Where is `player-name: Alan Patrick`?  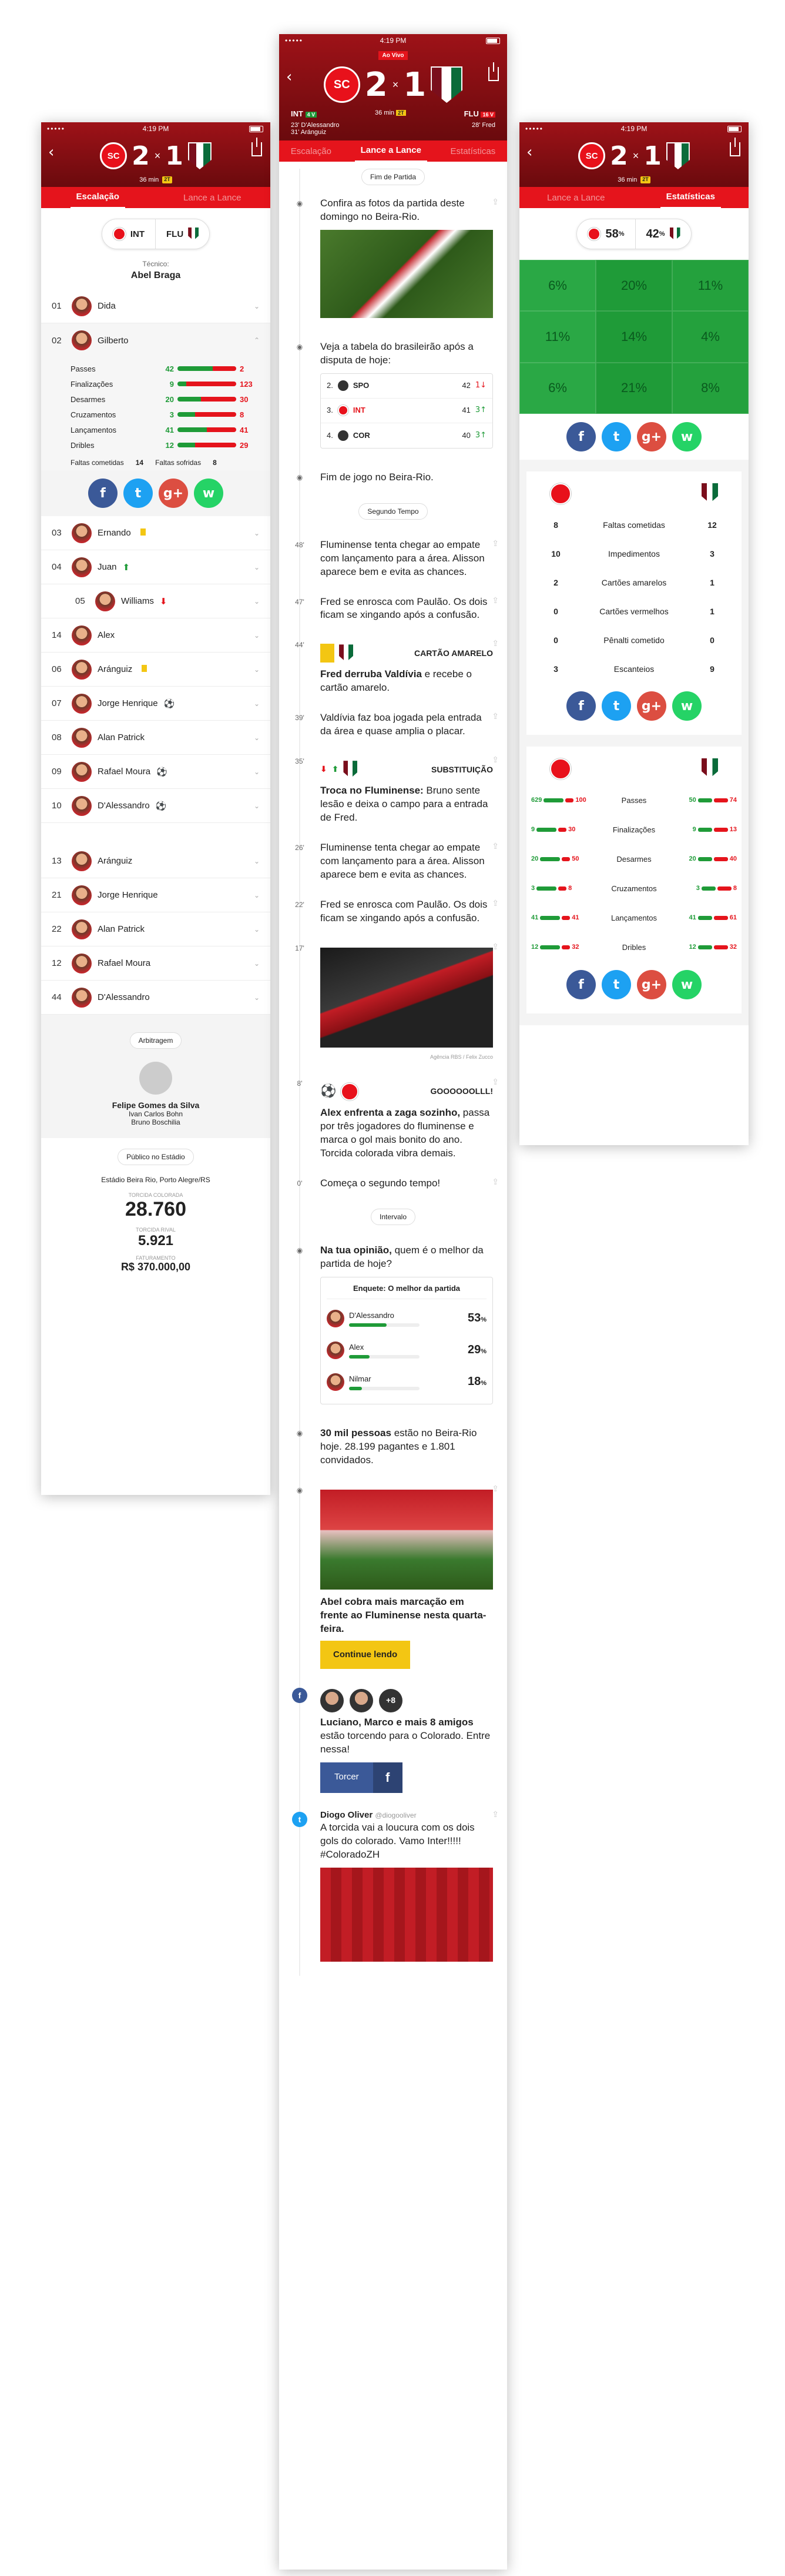
player-name: Alan Patrick is located at coordinates (121, 929).